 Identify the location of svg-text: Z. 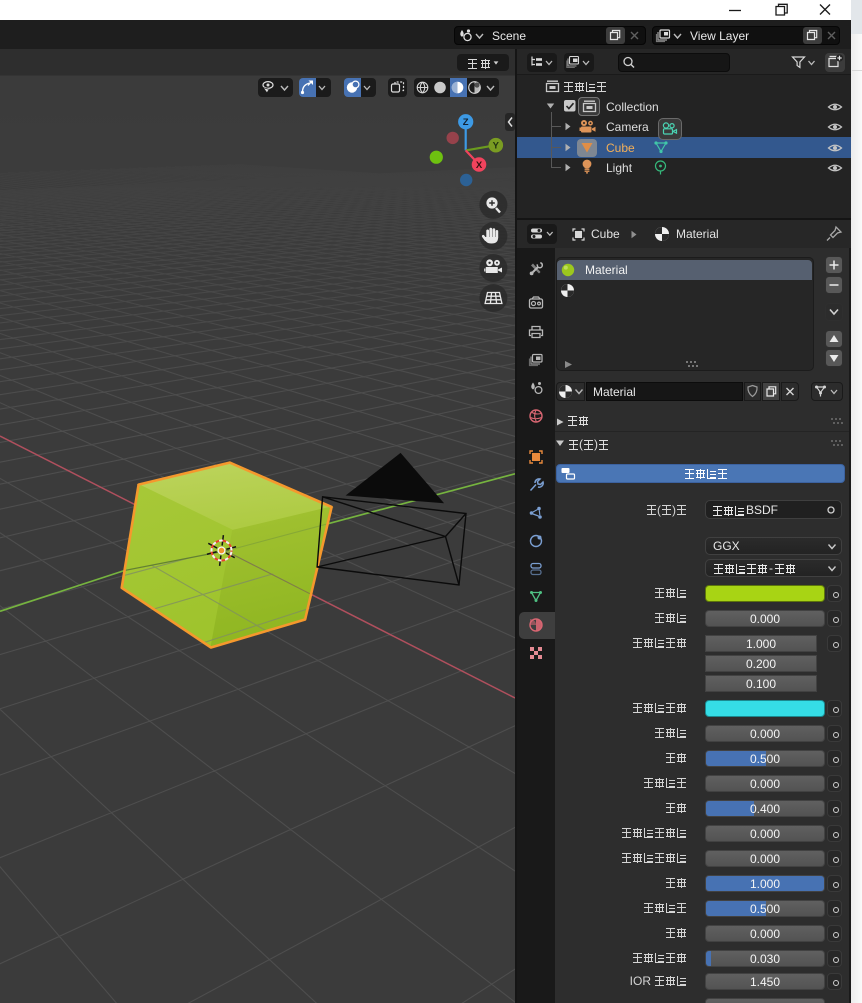
(466, 122).